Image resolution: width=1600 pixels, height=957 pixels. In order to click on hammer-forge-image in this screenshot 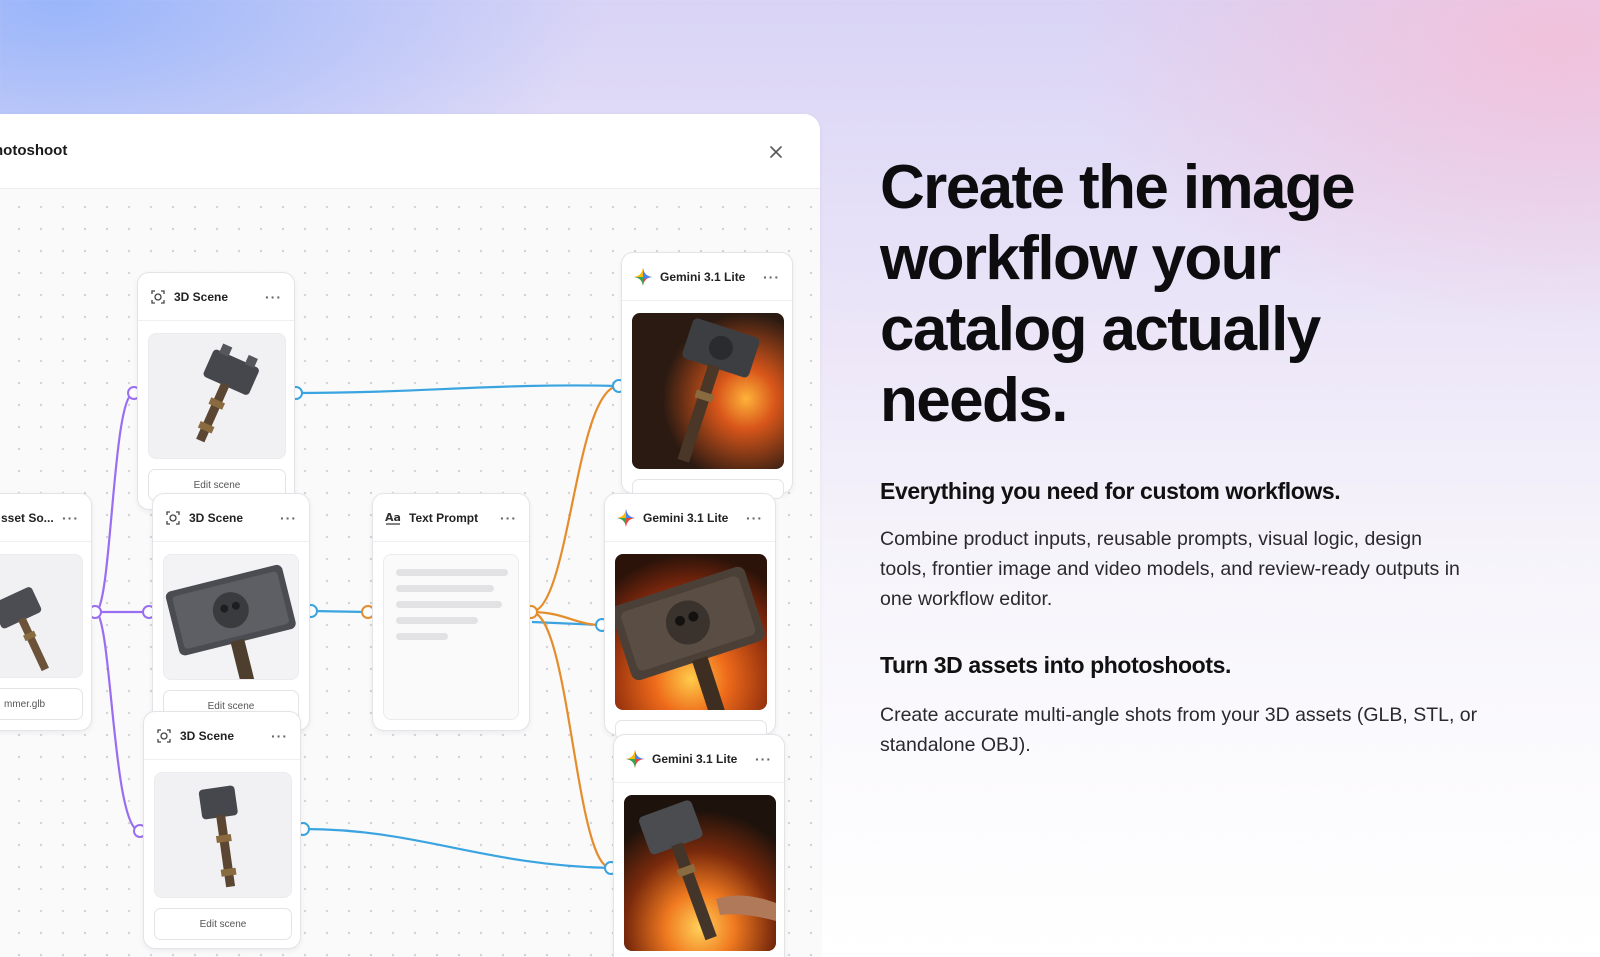, I will do `click(708, 391)`.